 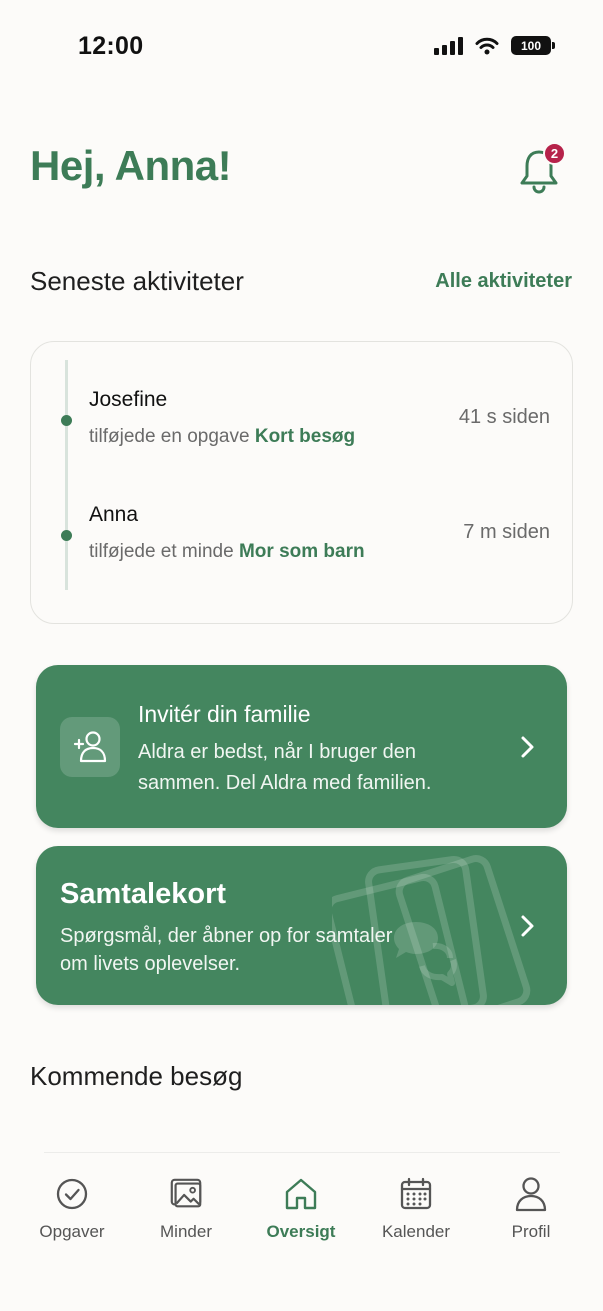 I want to click on nav-item-opgaver: Opgaver, so click(x=72, y=1209).